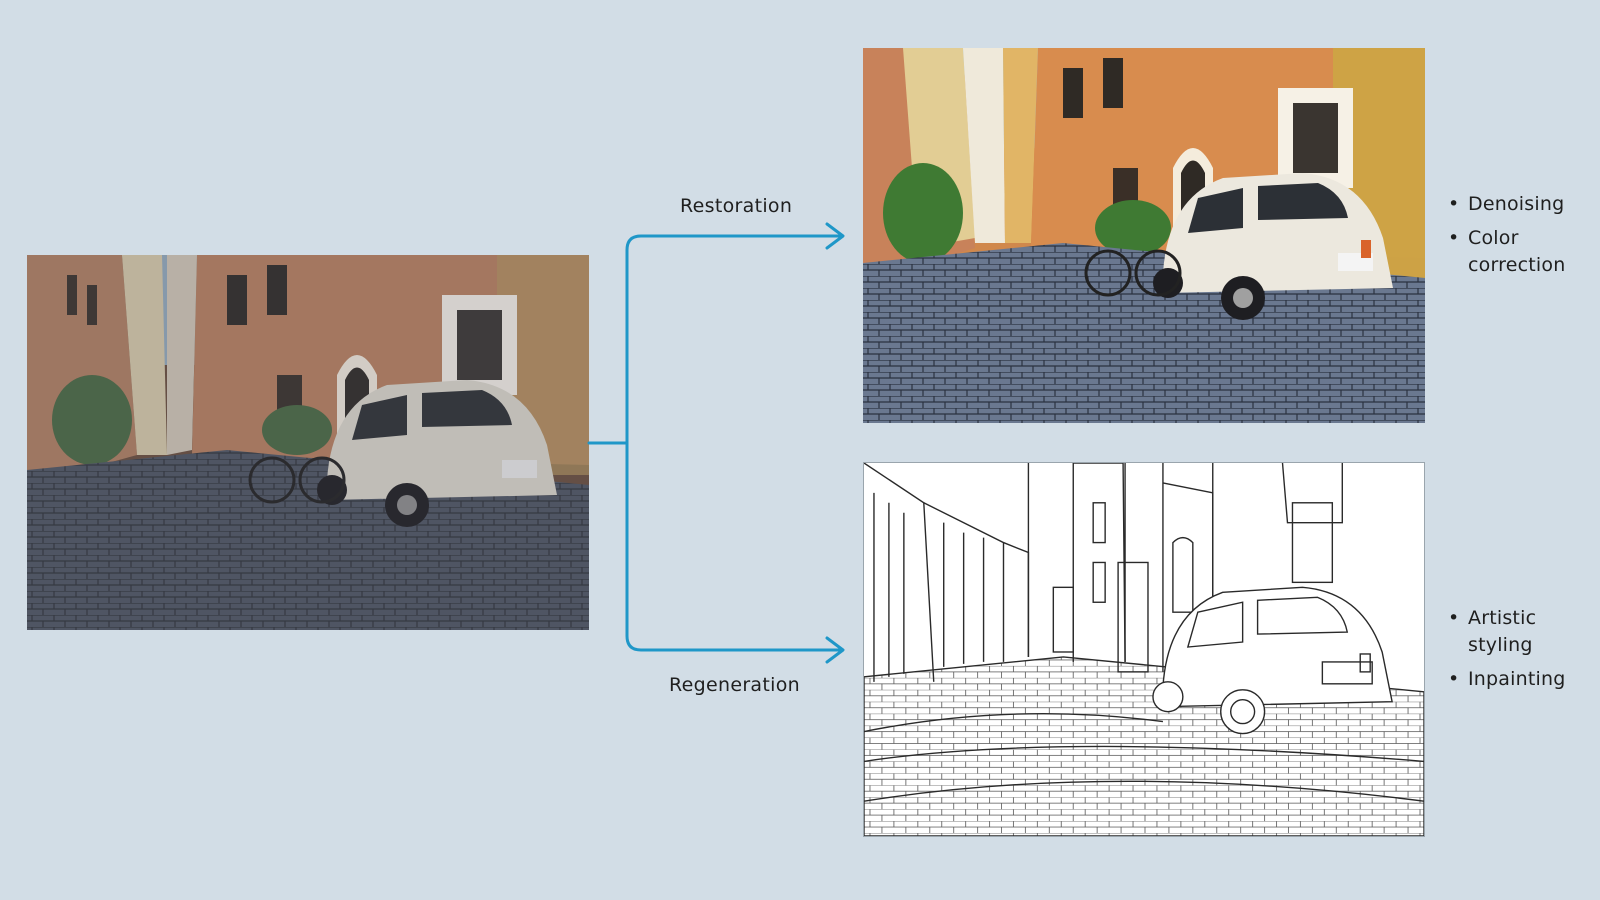 The height and width of the screenshot is (900, 1600). What do you see at coordinates (736, 206) in the screenshot?
I see `restoration-label: Restoration` at bounding box center [736, 206].